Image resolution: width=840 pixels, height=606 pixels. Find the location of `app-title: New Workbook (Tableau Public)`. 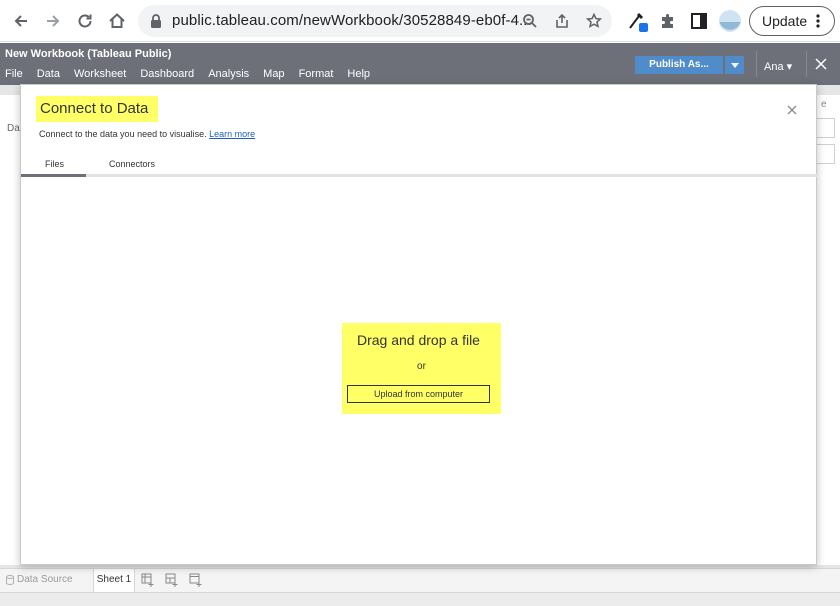

app-title: New Workbook (Tableau Public) is located at coordinates (88, 54).